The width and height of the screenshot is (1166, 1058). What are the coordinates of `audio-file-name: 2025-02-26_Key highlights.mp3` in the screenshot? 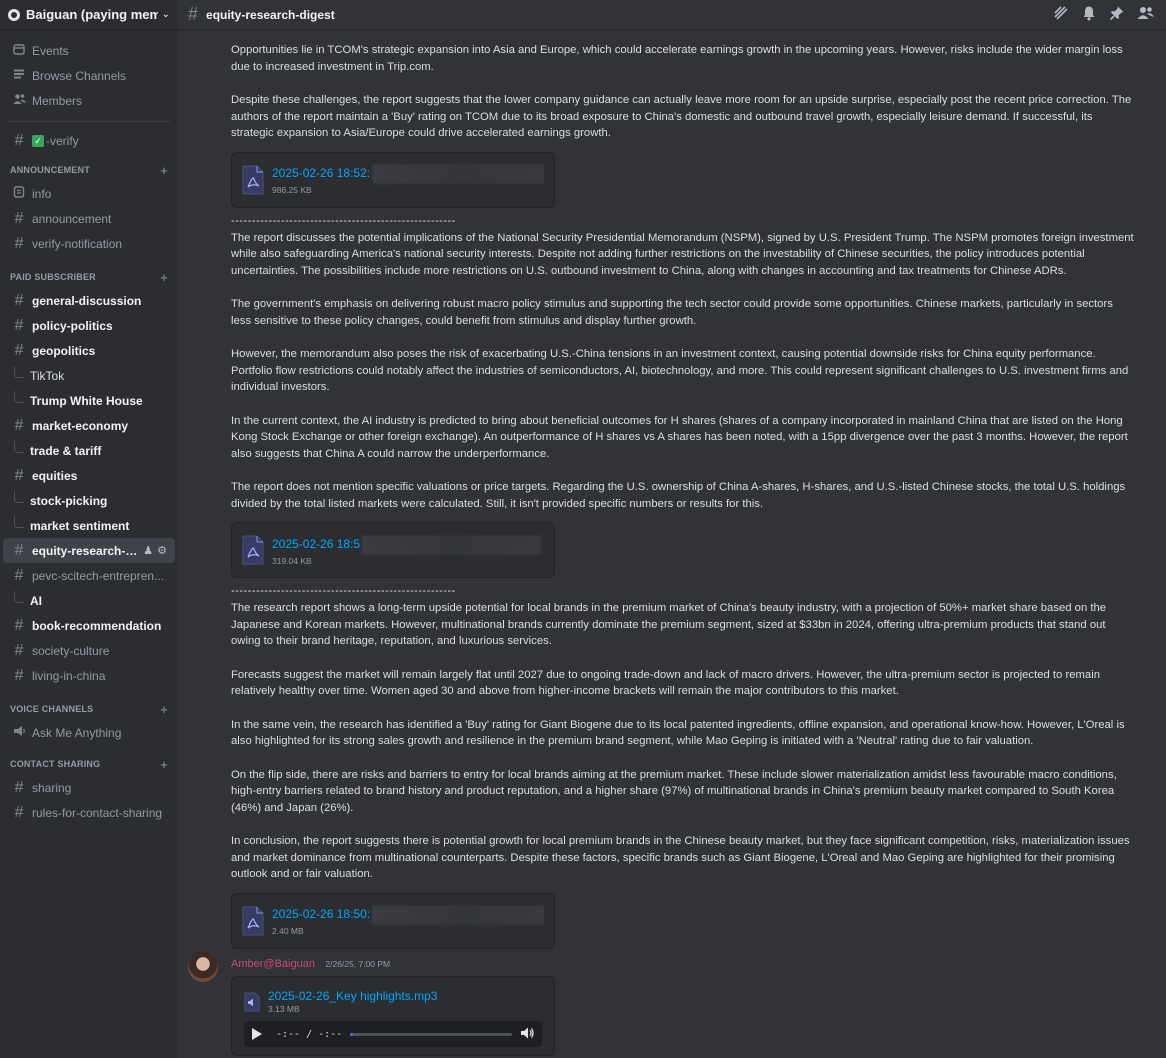 It's located at (405, 996).